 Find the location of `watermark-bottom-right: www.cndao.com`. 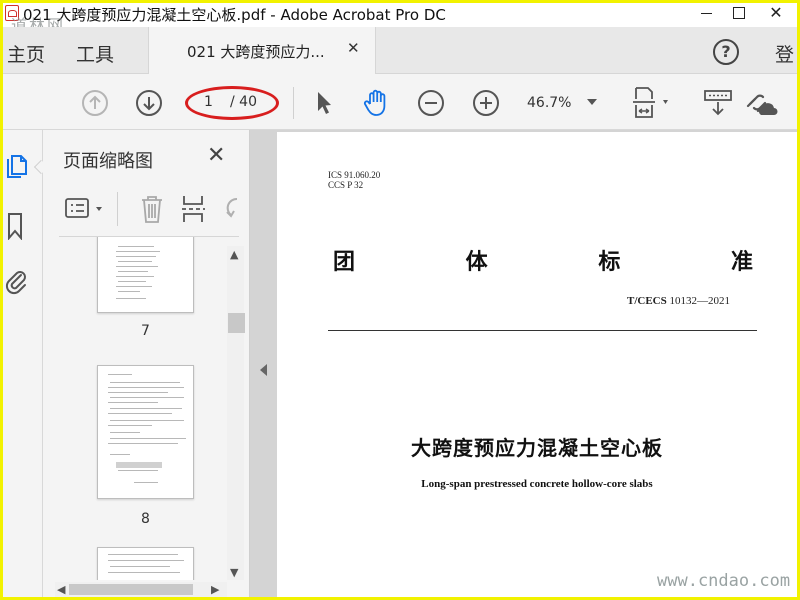

watermark-bottom-right: www.cndao.com is located at coordinates (724, 581).